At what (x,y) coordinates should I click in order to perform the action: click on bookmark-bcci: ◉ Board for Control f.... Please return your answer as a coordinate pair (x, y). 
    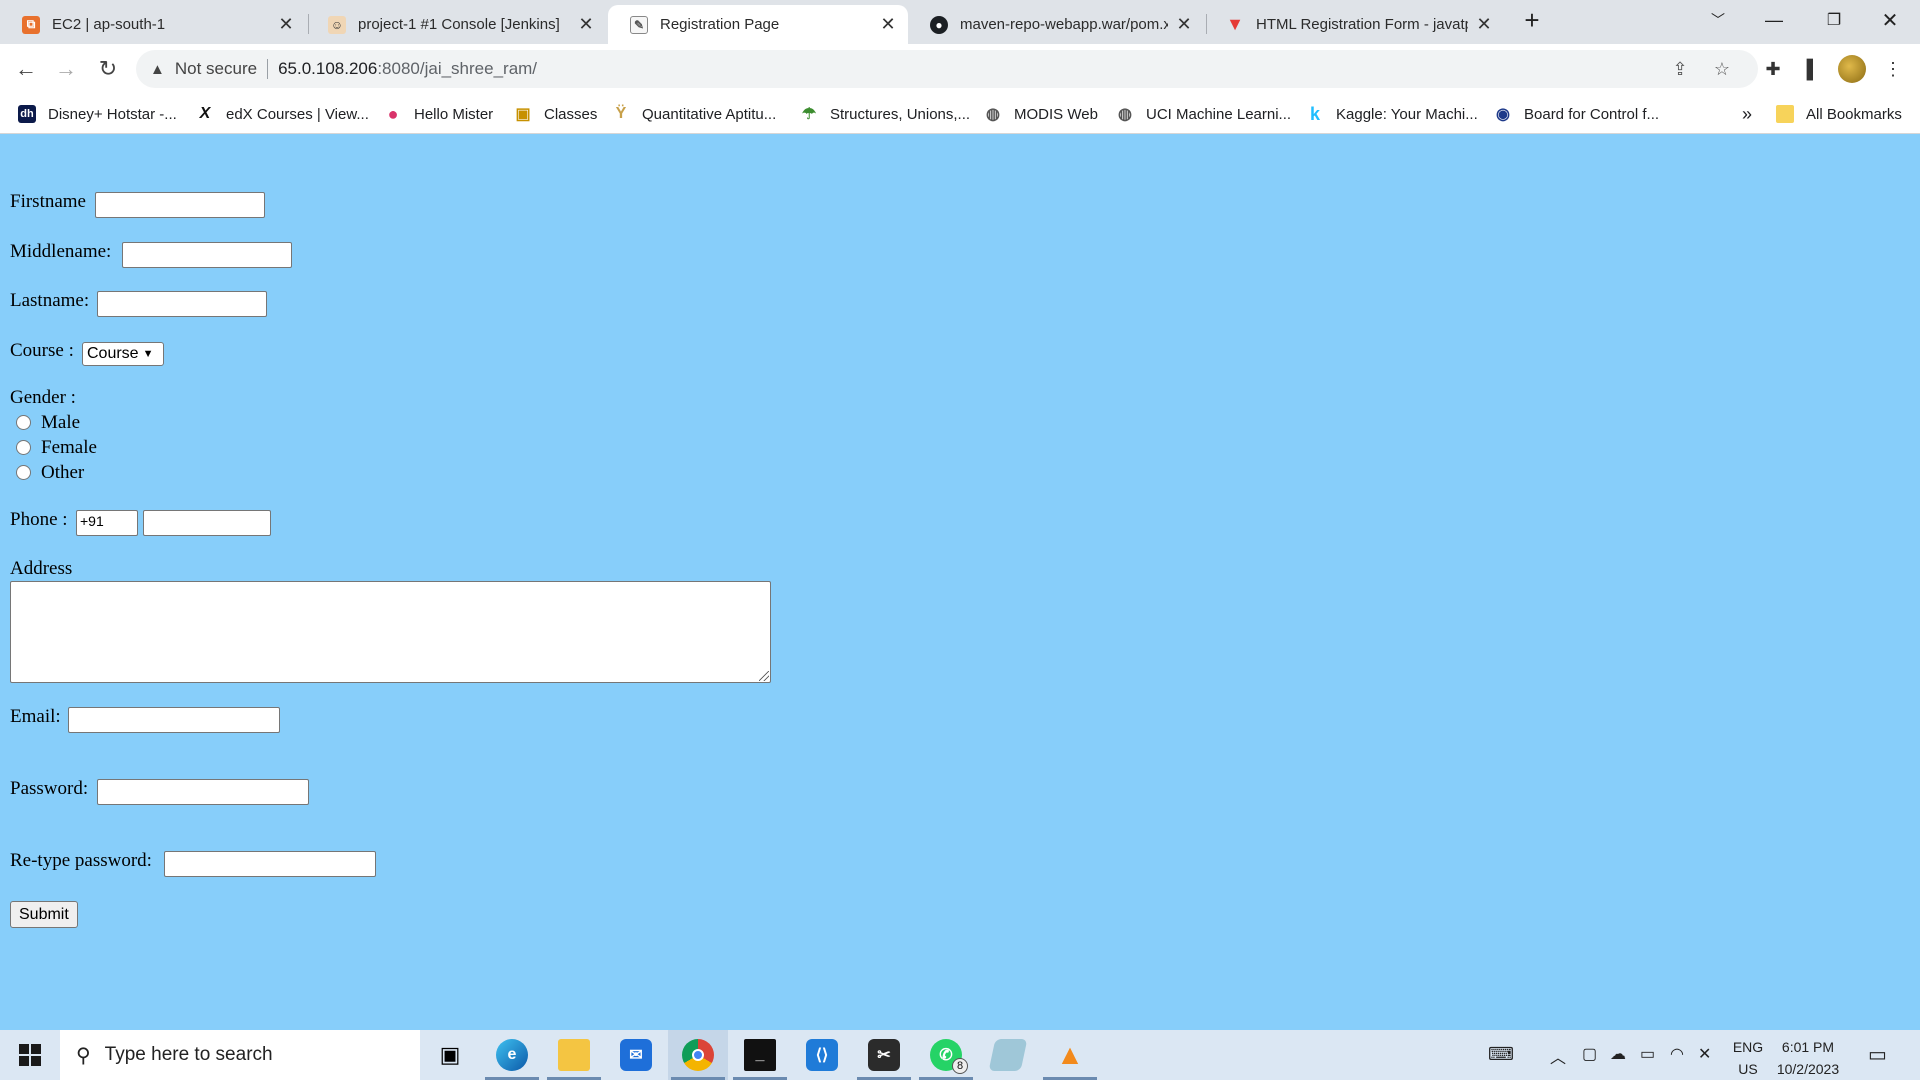
    Looking at the image, I should click on (1576, 114).